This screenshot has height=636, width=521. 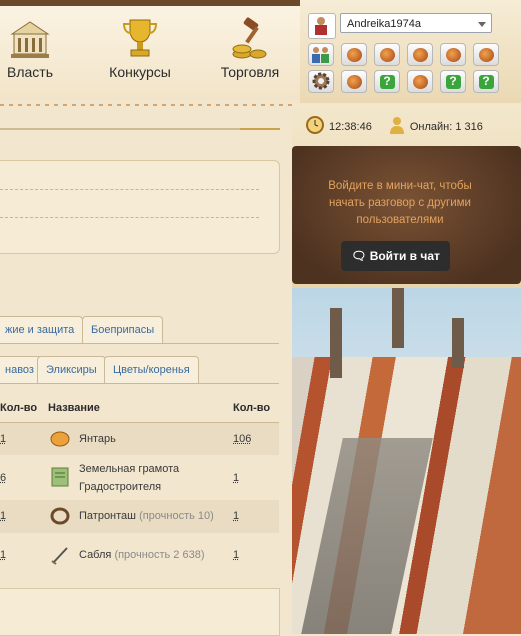 What do you see at coordinates (95, 555) in the screenshot?
I see `row-name-text: Сабля` at bounding box center [95, 555].